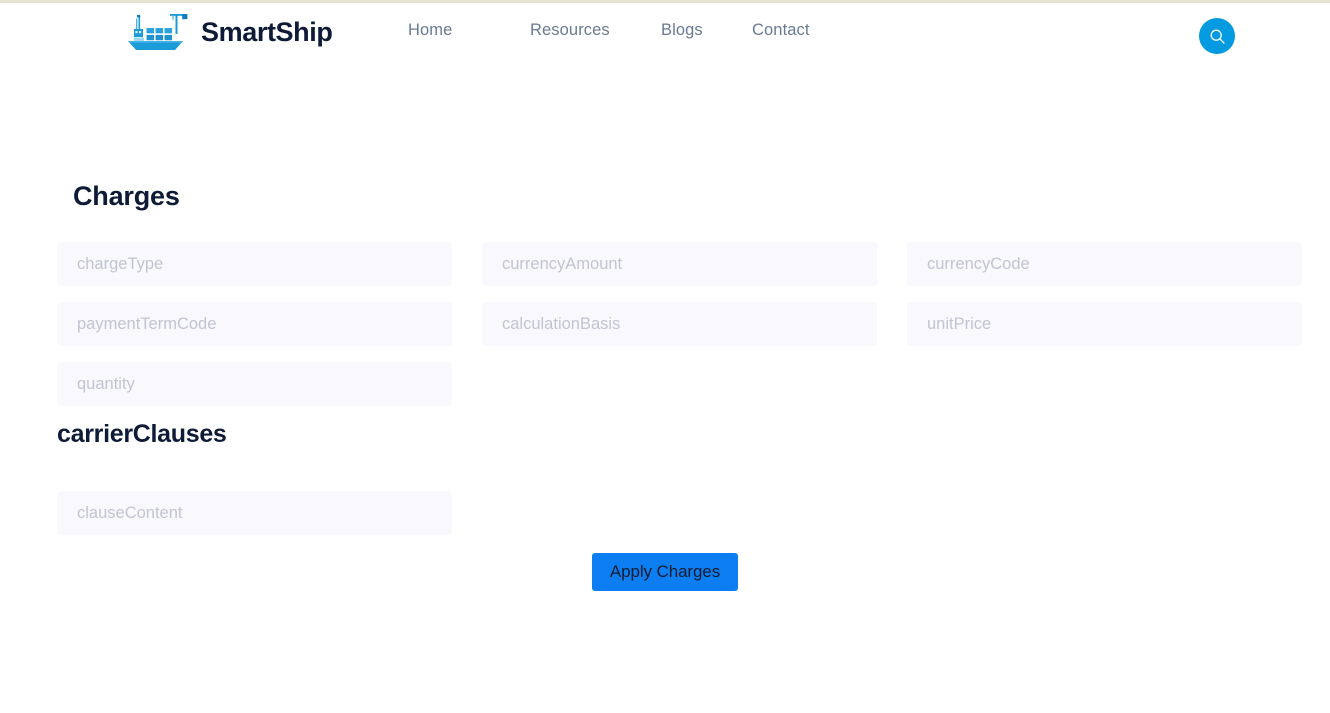 Image resolution: width=1330 pixels, height=713 pixels. I want to click on charges-section-title: Charges, so click(126, 196).